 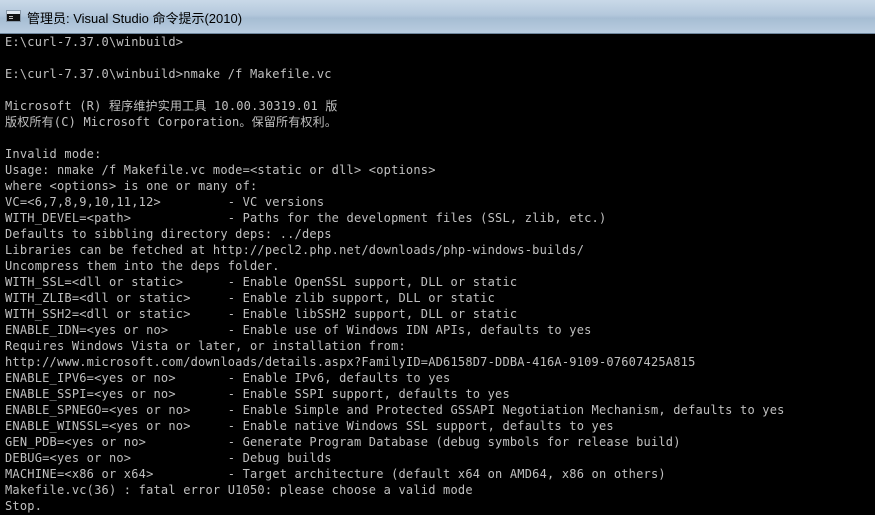 I want to click on console-line: DEBUG=<yes or no> - Debug builds, so click(x=168, y=458).